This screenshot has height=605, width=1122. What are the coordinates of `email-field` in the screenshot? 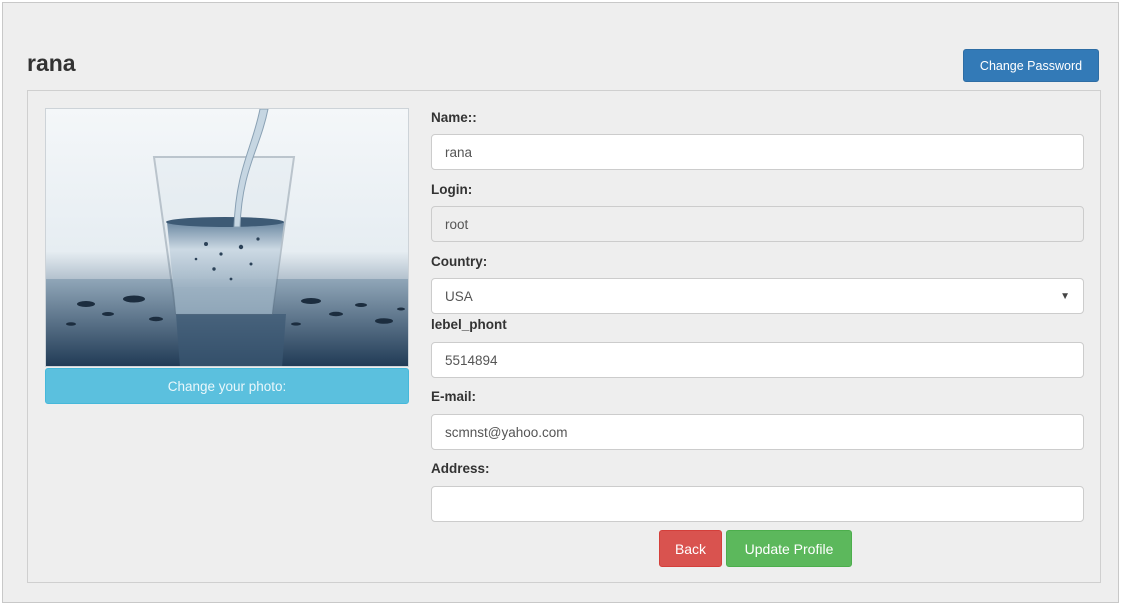 It's located at (757, 432).